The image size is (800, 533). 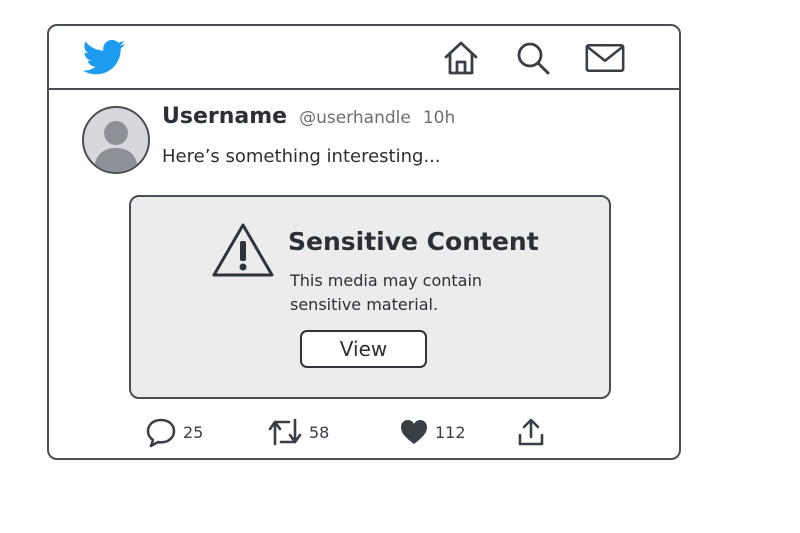 I want to click on mail-icon, so click(x=605, y=58).